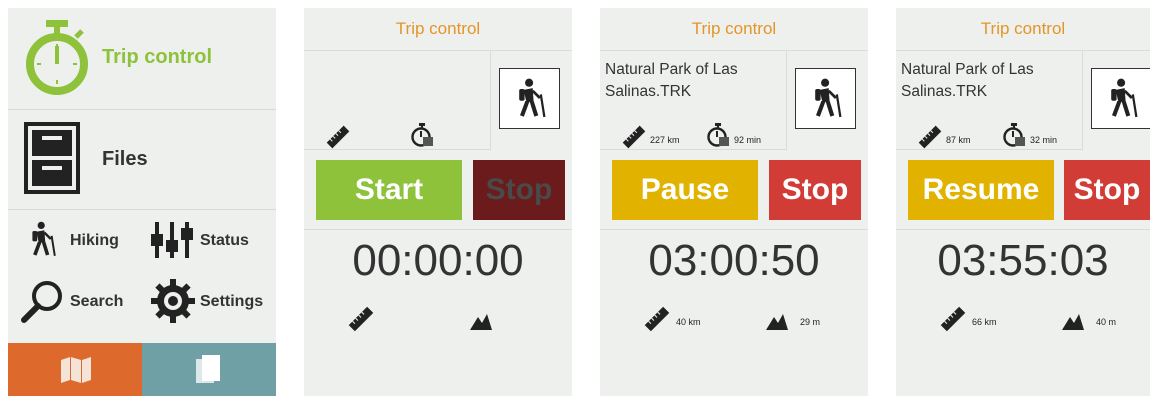 Image resolution: width=1150 pixels, height=396 pixels. What do you see at coordinates (984, 322) in the screenshot?
I see `trip-distance: 66 km` at bounding box center [984, 322].